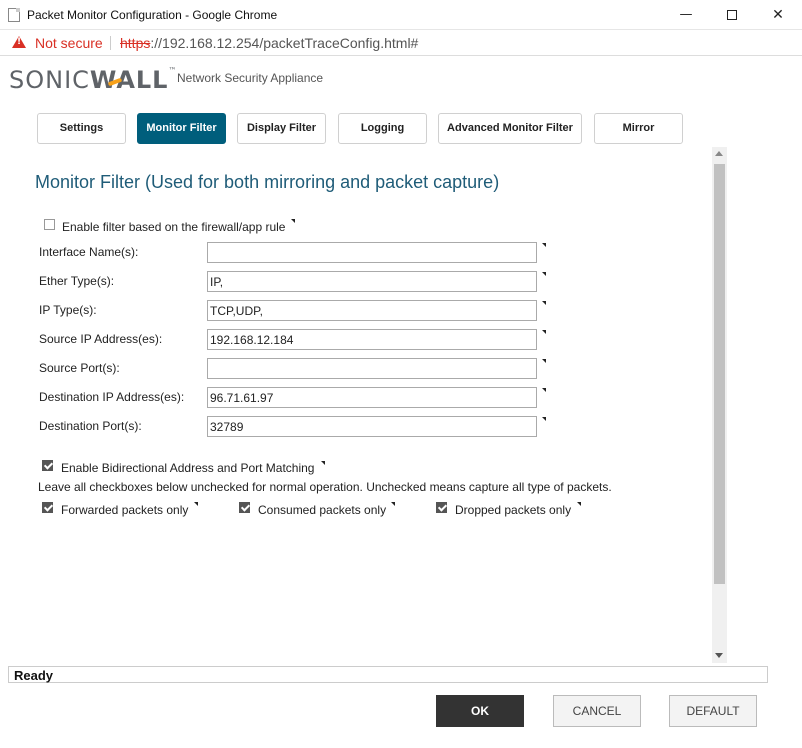  I want to click on maximize-button, so click(732, 15).